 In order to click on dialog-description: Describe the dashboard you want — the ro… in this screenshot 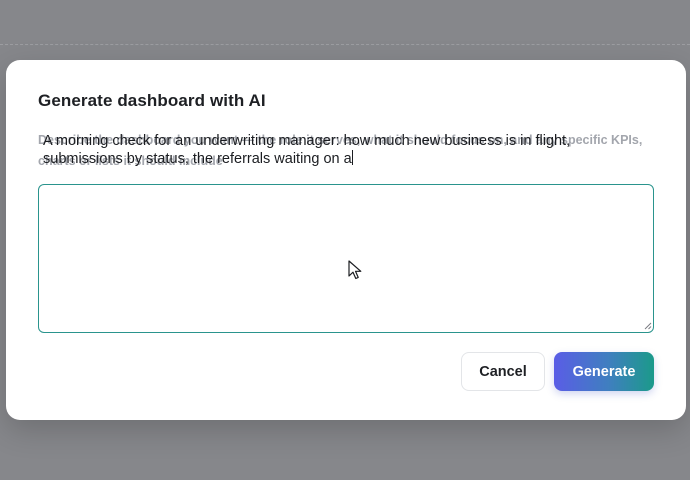, I will do `click(340, 150)`.